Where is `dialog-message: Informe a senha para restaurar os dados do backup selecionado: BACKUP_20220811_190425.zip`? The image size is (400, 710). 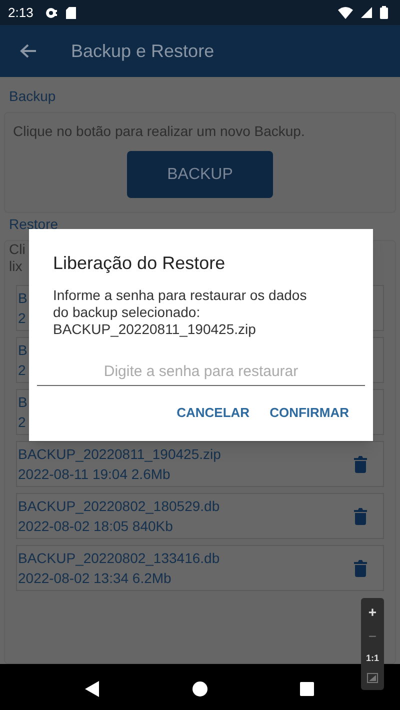
dialog-message: Informe a senha para restaurar os dados do backup selecionado: BACKUP_20220811_190425.zip is located at coordinates (180, 312).